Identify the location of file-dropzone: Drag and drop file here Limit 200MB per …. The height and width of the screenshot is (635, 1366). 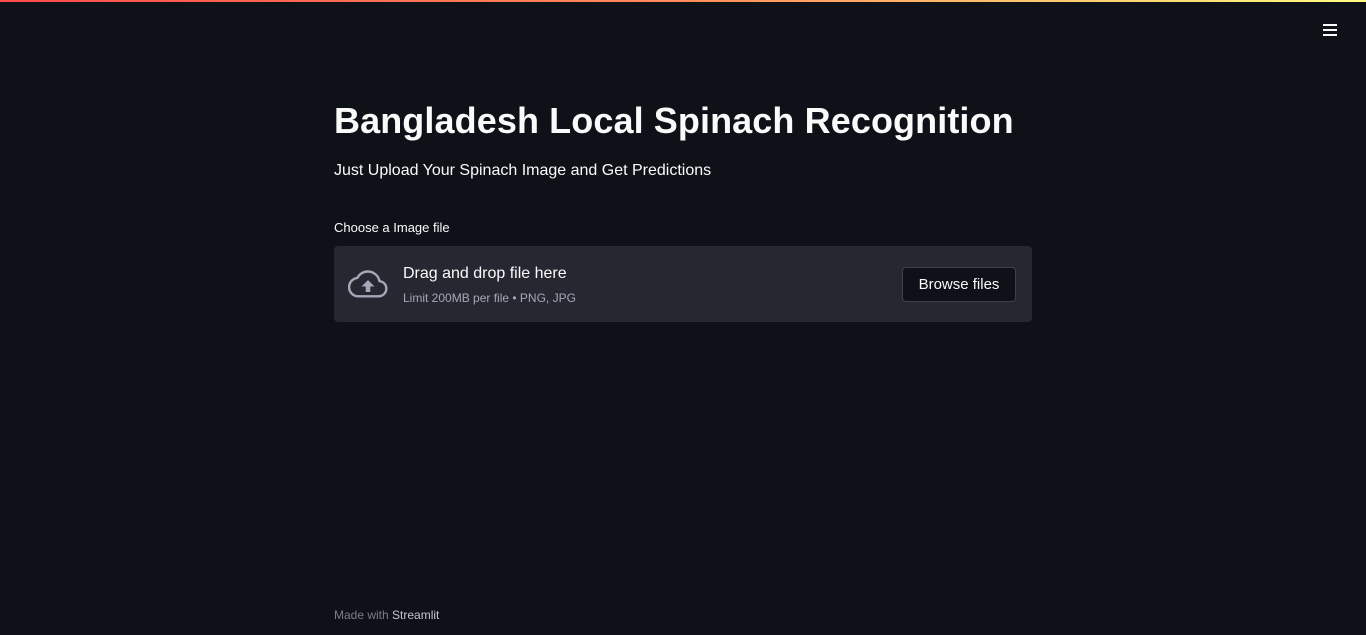
(683, 284).